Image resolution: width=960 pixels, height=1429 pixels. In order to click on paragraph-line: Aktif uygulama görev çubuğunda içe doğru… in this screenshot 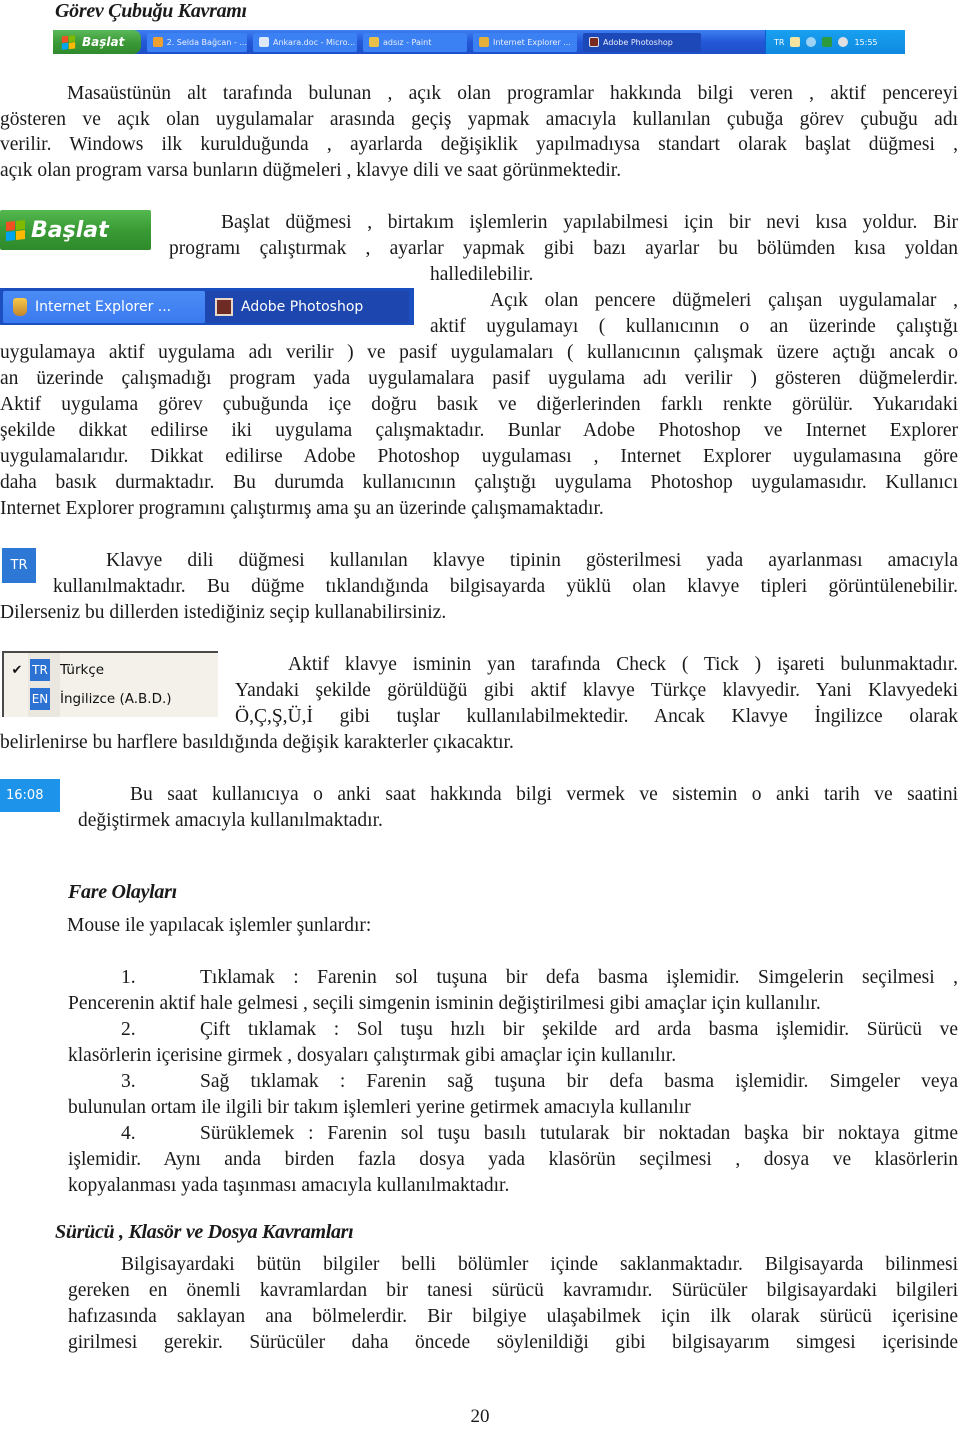, I will do `click(479, 405)`.